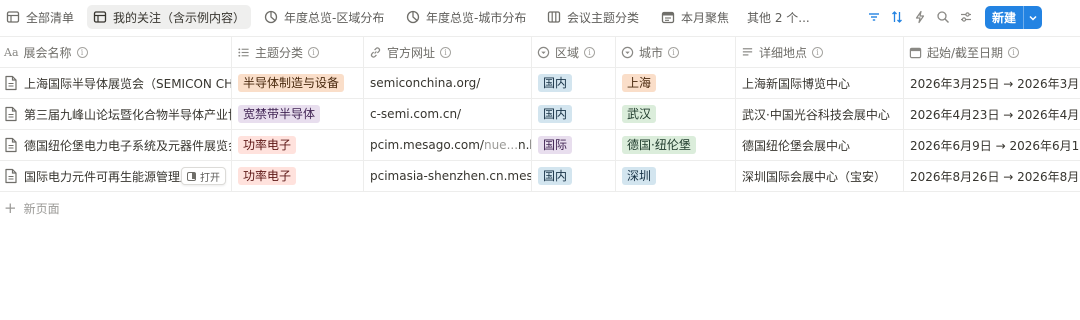 The image size is (1080, 320). I want to click on url-link: pcimasia-shenzhen.cn.messefrankfurt.com, so click(450, 176).